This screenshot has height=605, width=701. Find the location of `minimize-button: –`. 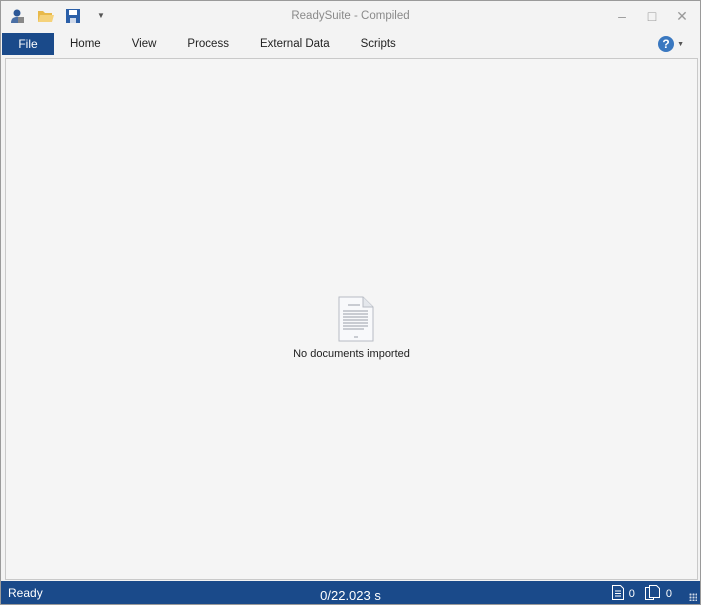

minimize-button: – is located at coordinates (622, 16).